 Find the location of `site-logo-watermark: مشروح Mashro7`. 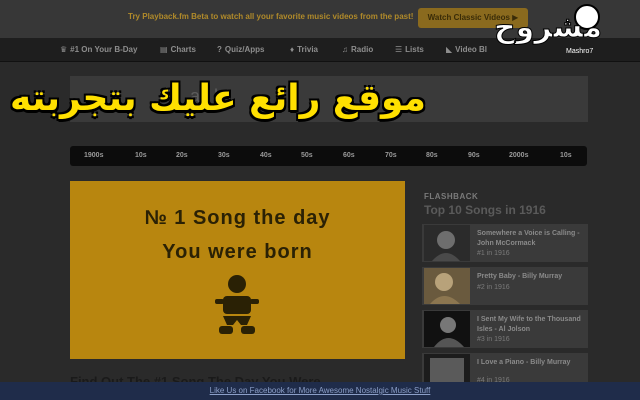

site-logo-watermark: مشروح Mashro7 is located at coordinates (566, 34).